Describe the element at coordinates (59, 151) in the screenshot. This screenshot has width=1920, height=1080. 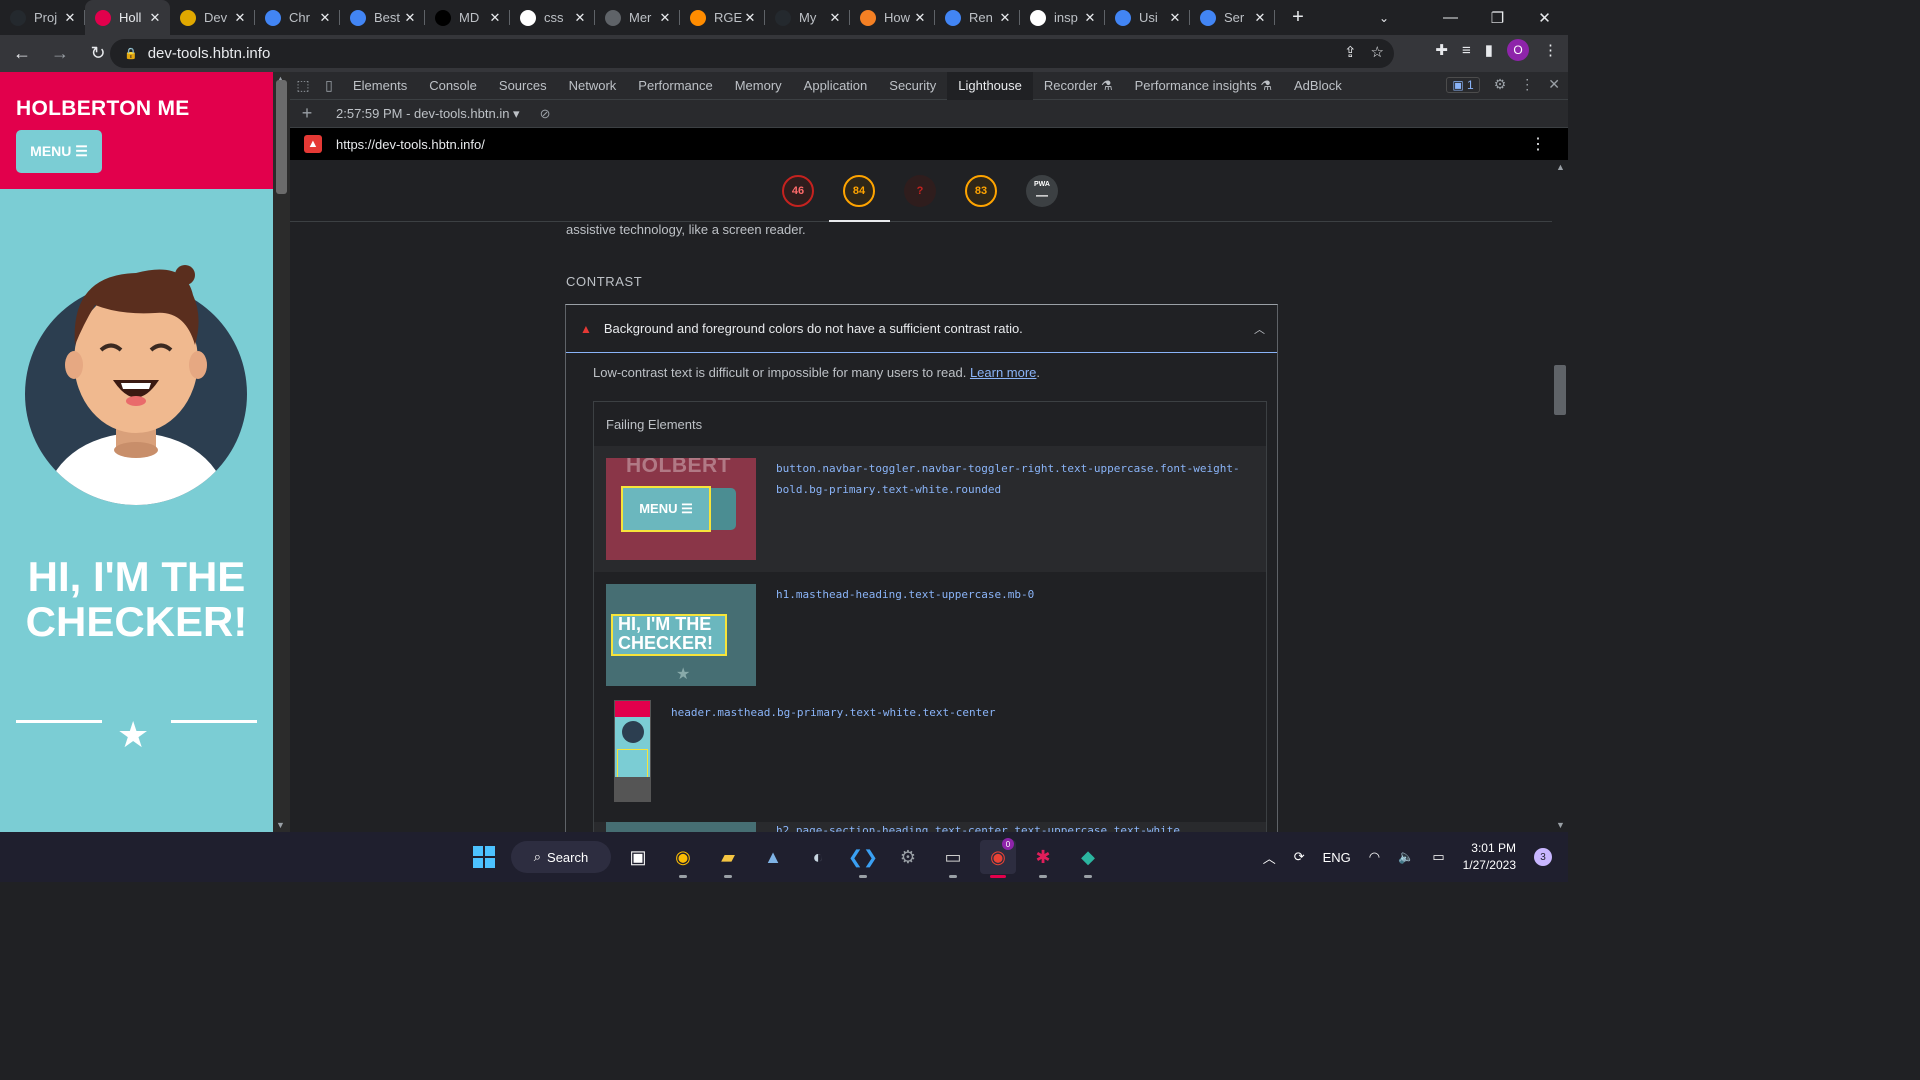
I see `menu-button: MENU ☰` at that location.